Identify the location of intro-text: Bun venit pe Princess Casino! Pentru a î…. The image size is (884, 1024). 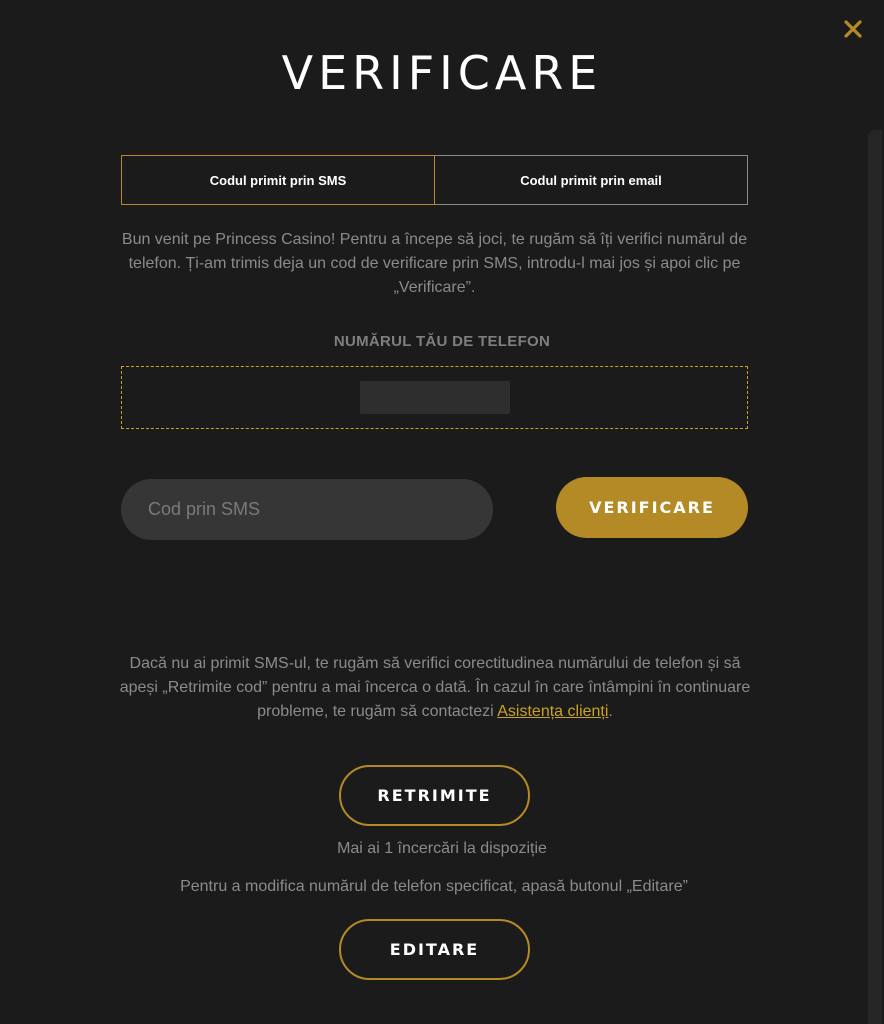
(434, 263).